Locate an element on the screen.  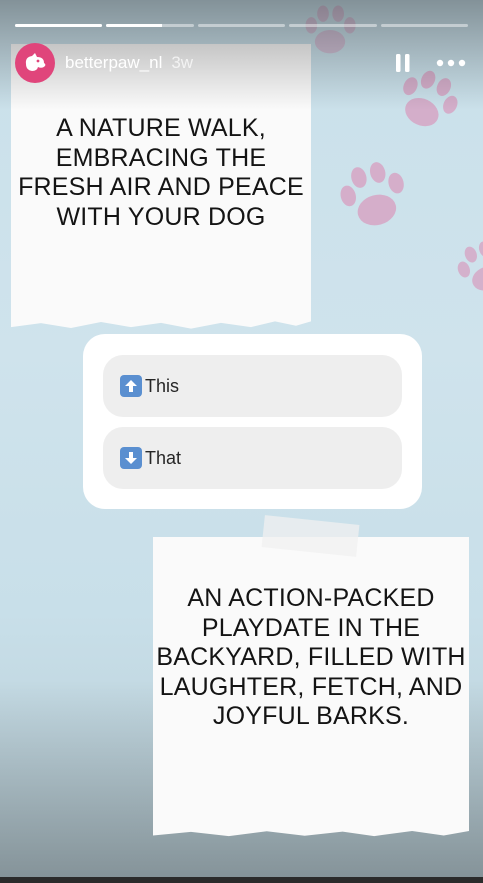
pause-icon is located at coordinates (403, 63).